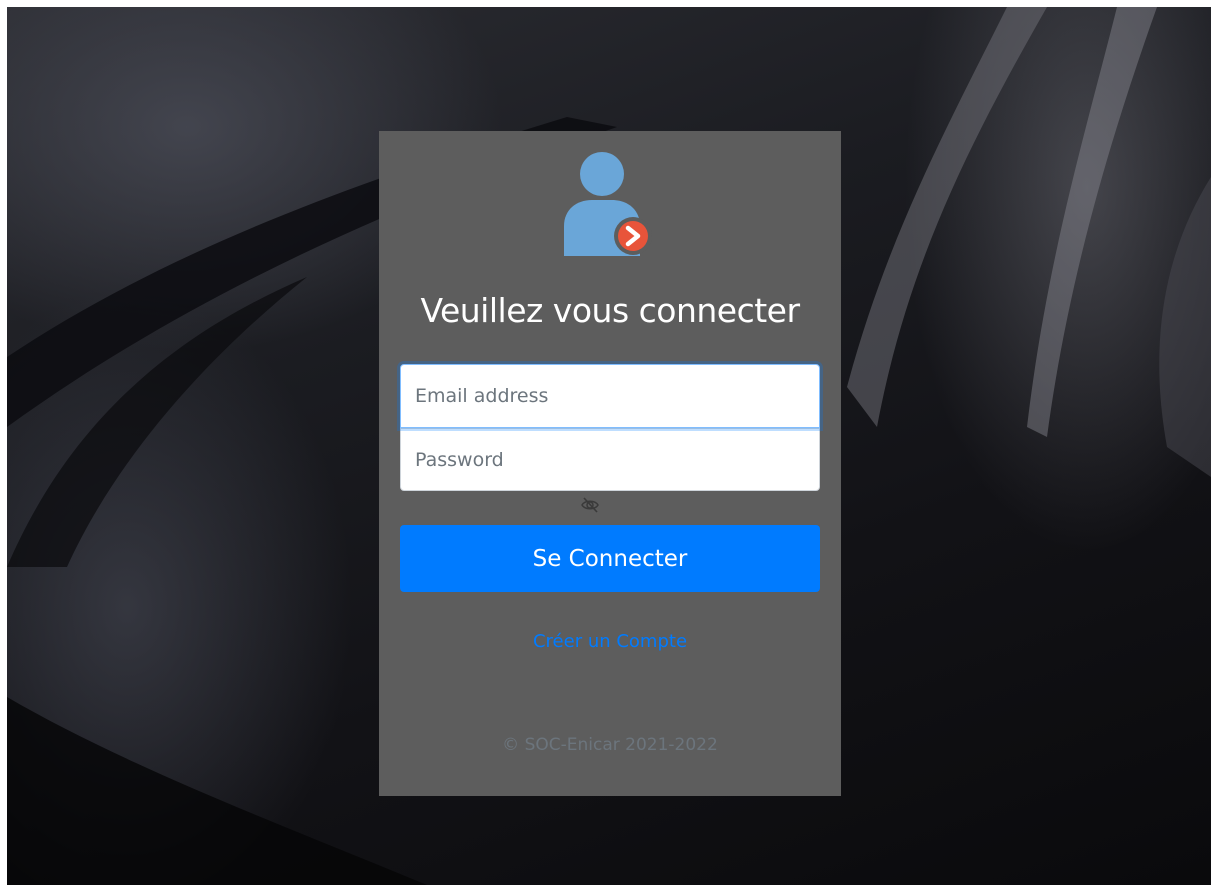 The height and width of the screenshot is (885, 1211). What do you see at coordinates (610, 641) in the screenshot?
I see `create-account-link: Créer un Compte` at bounding box center [610, 641].